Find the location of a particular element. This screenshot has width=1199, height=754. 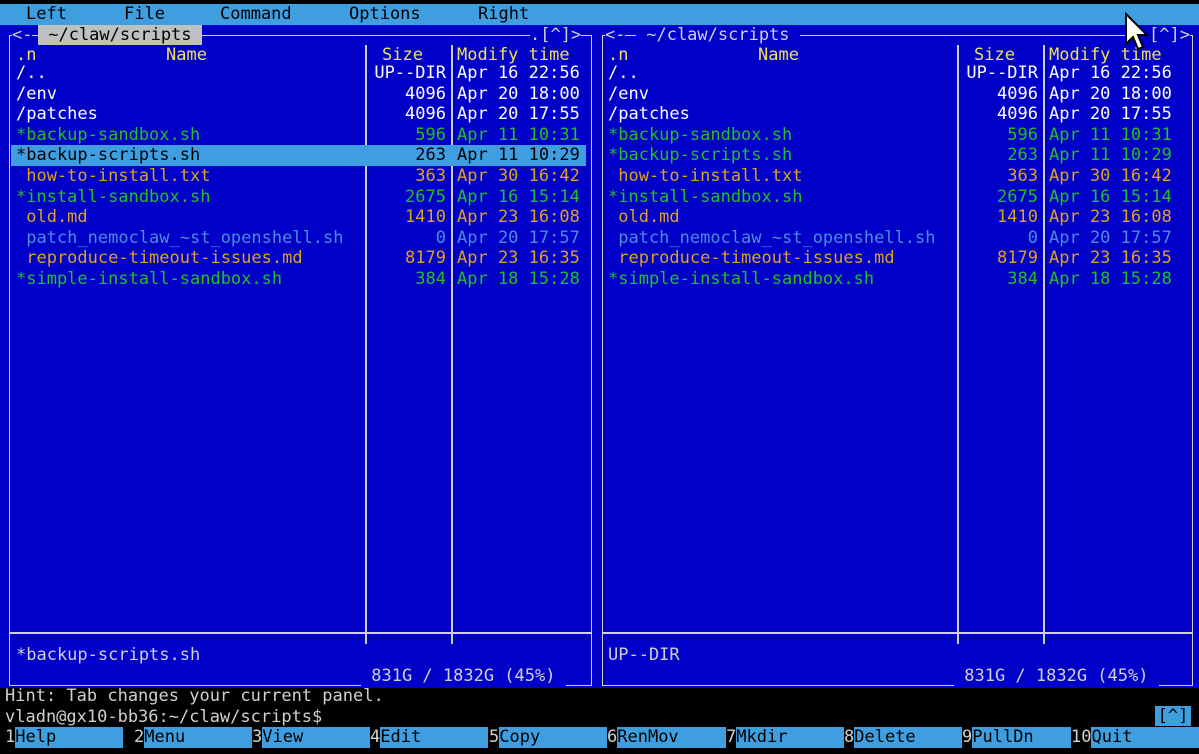

fkey-label: Quit is located at coordinates (1145, 737).